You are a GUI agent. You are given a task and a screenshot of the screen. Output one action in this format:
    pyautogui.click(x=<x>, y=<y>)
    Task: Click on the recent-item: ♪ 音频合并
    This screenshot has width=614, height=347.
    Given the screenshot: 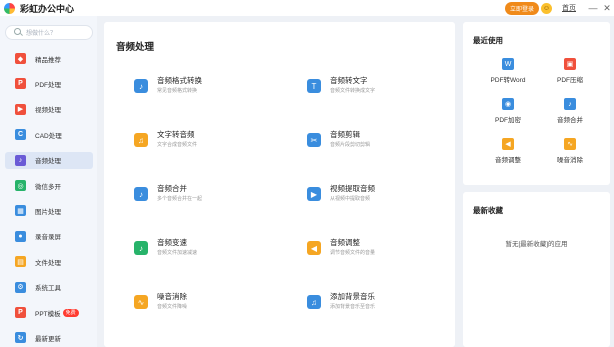 What is the action you would take?
    pyautogui.click(x=570, y=113)
    